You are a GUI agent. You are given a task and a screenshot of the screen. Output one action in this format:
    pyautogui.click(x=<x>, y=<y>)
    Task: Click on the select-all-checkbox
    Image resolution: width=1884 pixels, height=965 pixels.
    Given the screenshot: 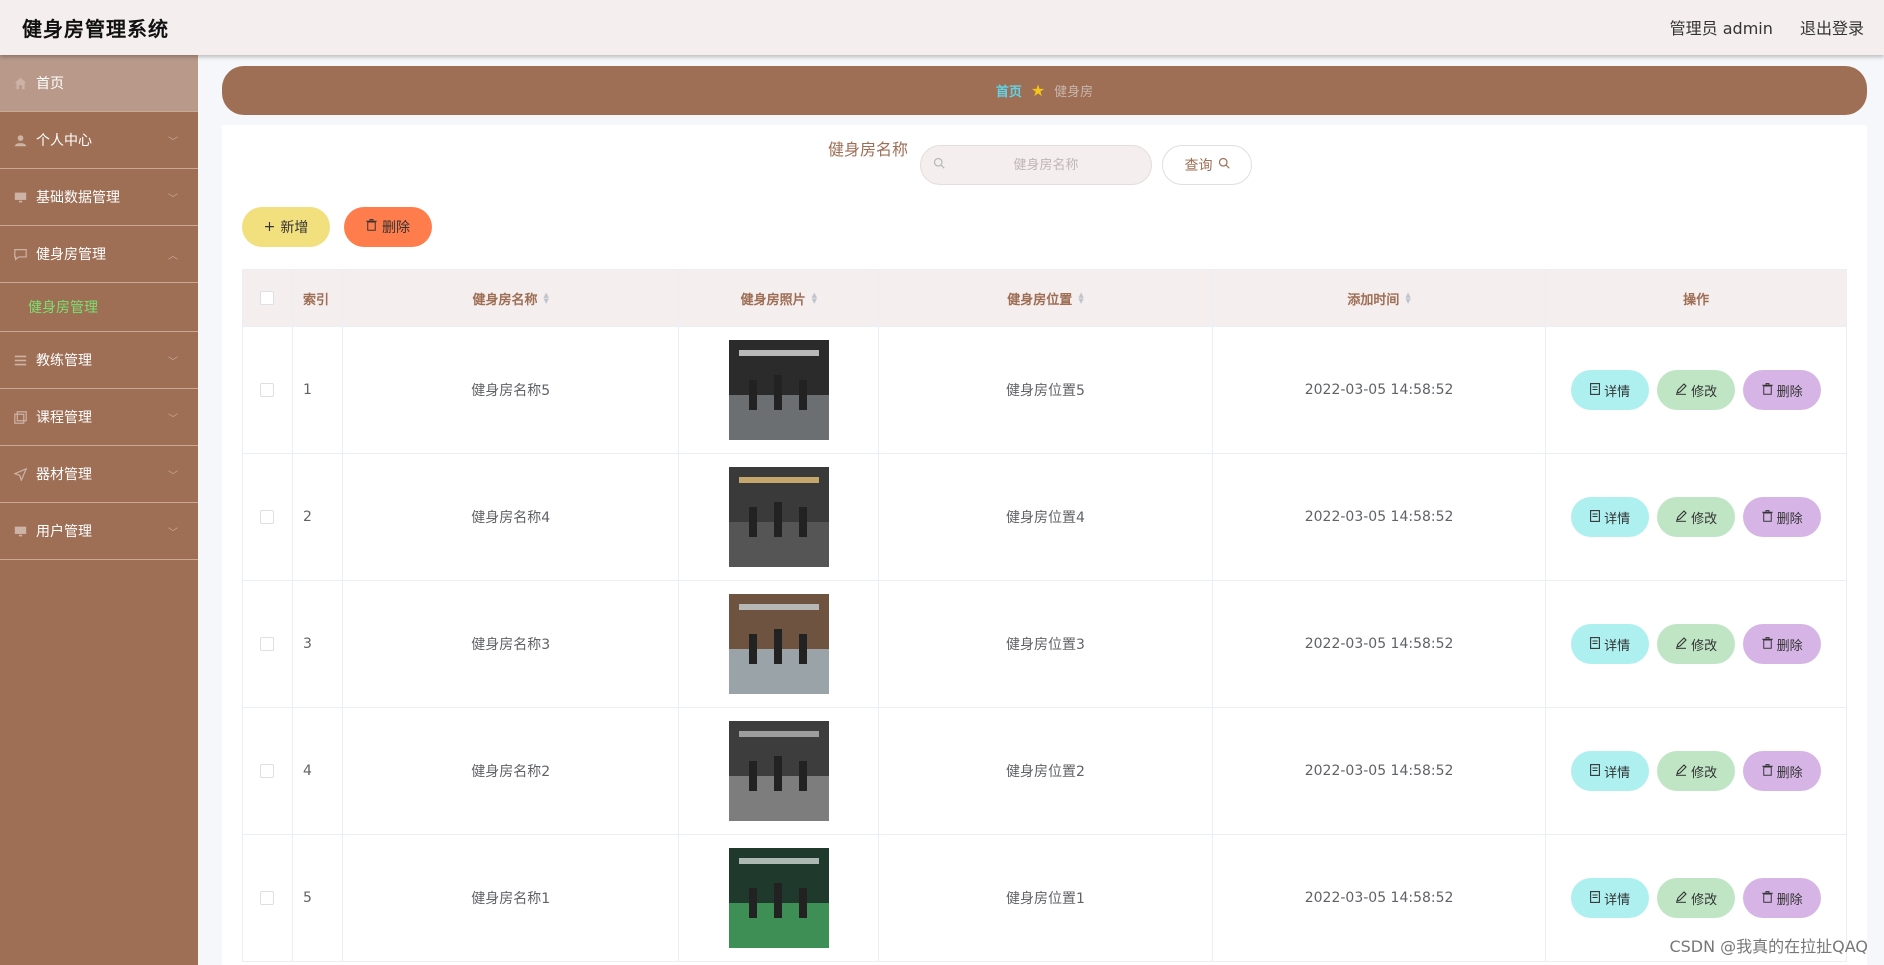 What is the action you would take?
    pyautogui.click(x=267, y=298)
    